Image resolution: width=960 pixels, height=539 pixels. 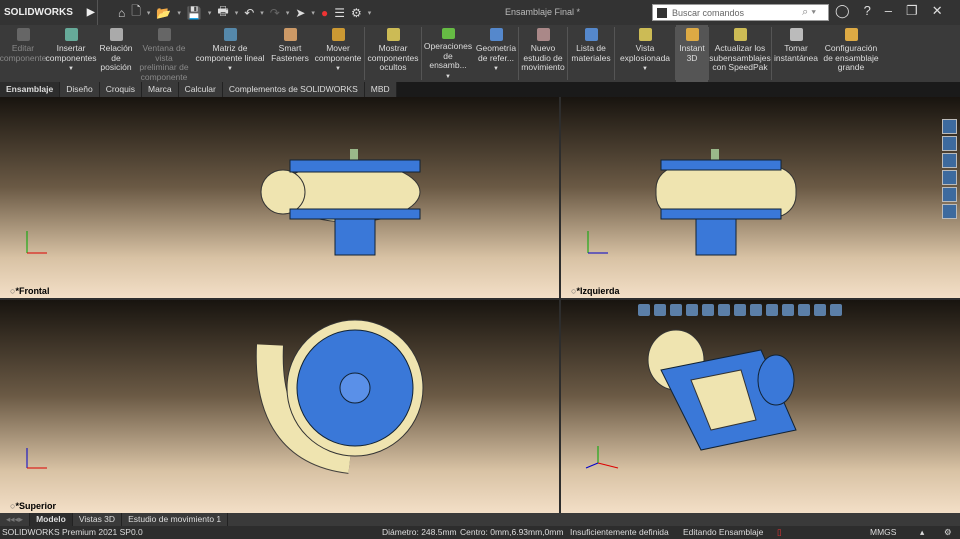 I want to click on ribbon-button-12: Vista explosionada ▼, so click(x=645, y=53).